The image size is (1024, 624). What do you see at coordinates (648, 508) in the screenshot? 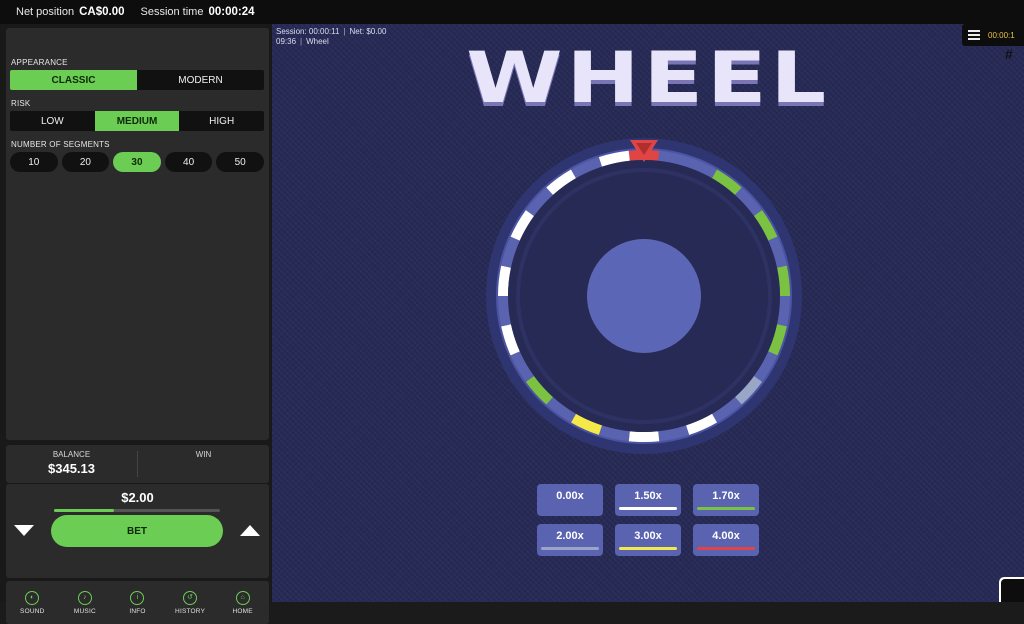
I see `multiplier-1-color` at bounding box center [648, 508].